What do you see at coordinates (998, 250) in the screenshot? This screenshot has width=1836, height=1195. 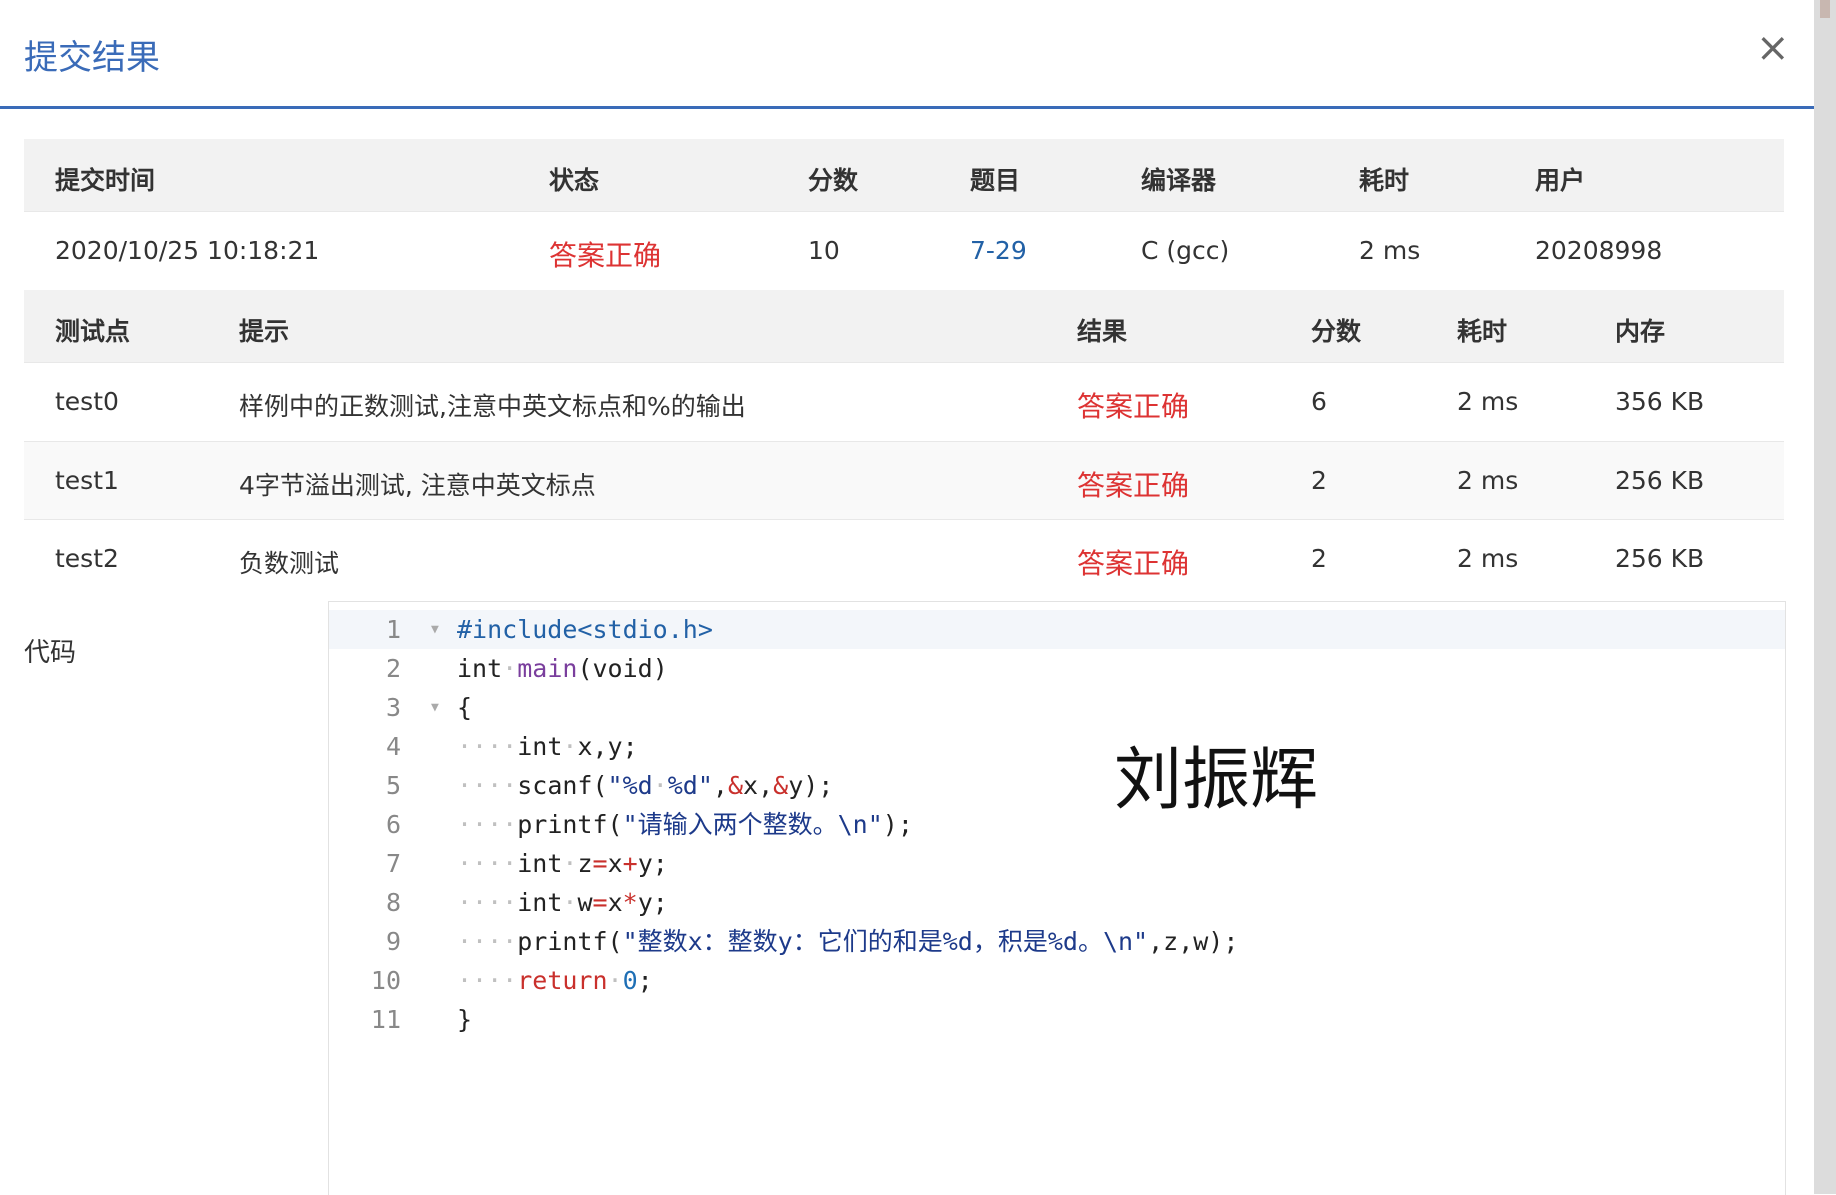 I see `problem-link: 7-29` at bounding box center [998, 250].